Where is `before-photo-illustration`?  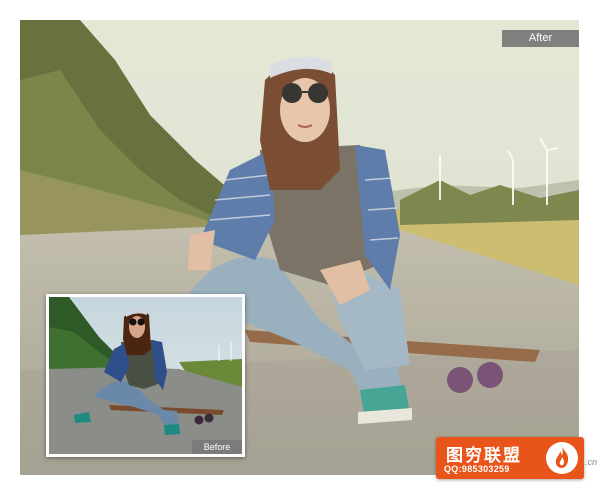
before-photo-illustration is located at coordinates (145, 375).